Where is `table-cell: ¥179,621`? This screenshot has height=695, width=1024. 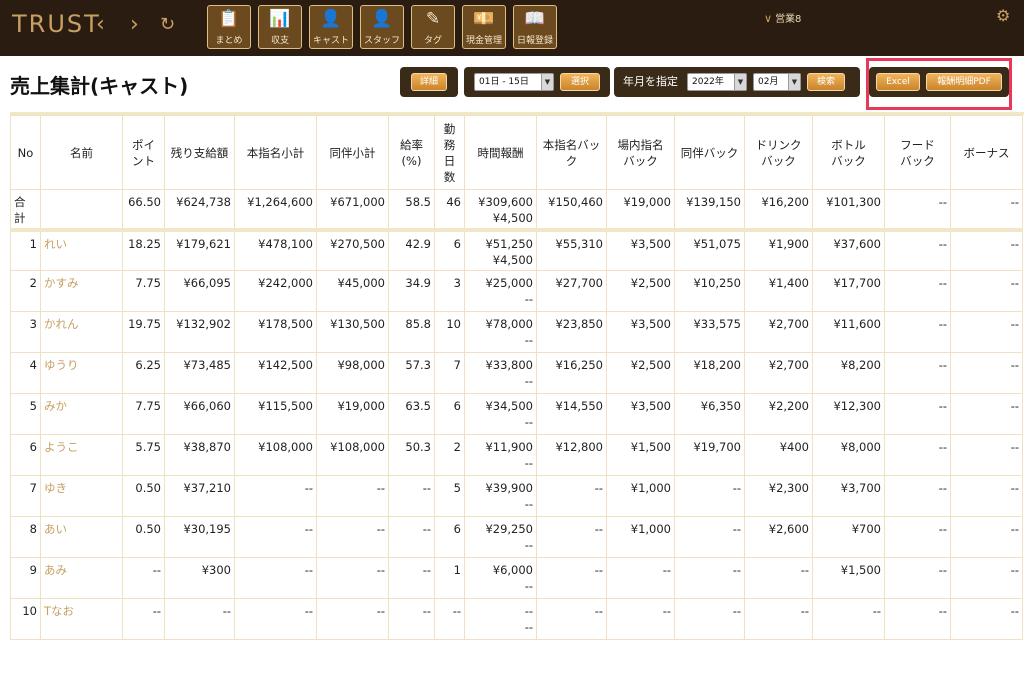 table-cell: ¥179,621 is located at coordinates (199, 250).